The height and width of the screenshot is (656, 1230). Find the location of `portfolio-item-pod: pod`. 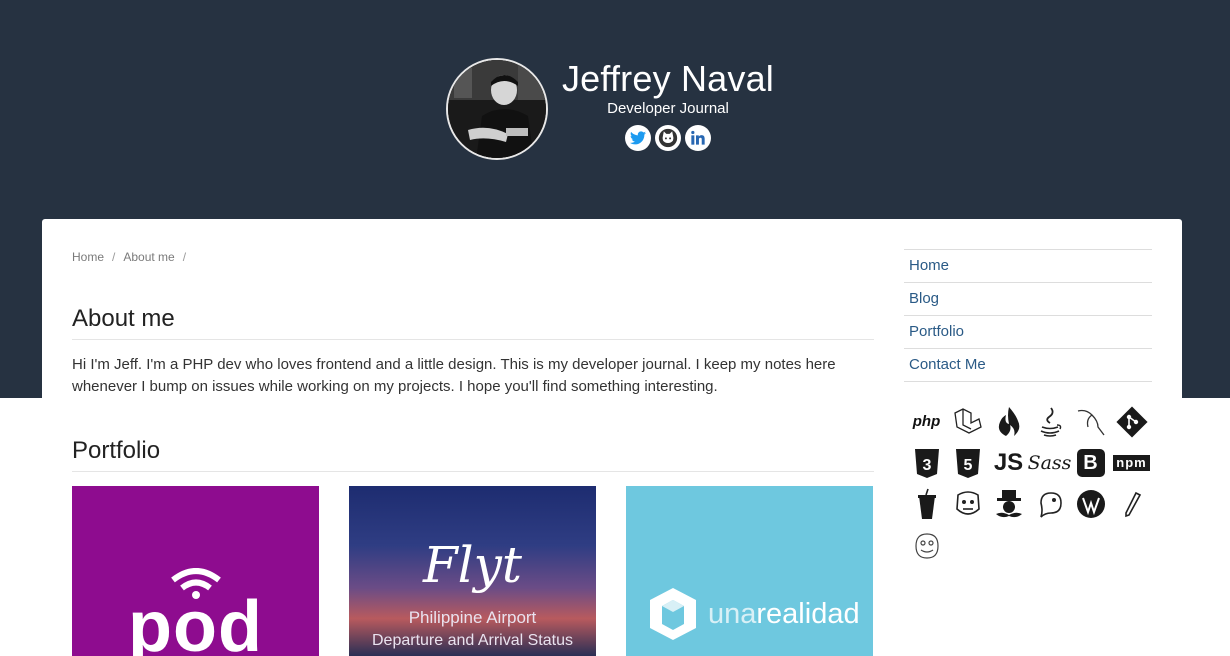

portfolio-item-pod: pod is located at coordinates (195, 571).